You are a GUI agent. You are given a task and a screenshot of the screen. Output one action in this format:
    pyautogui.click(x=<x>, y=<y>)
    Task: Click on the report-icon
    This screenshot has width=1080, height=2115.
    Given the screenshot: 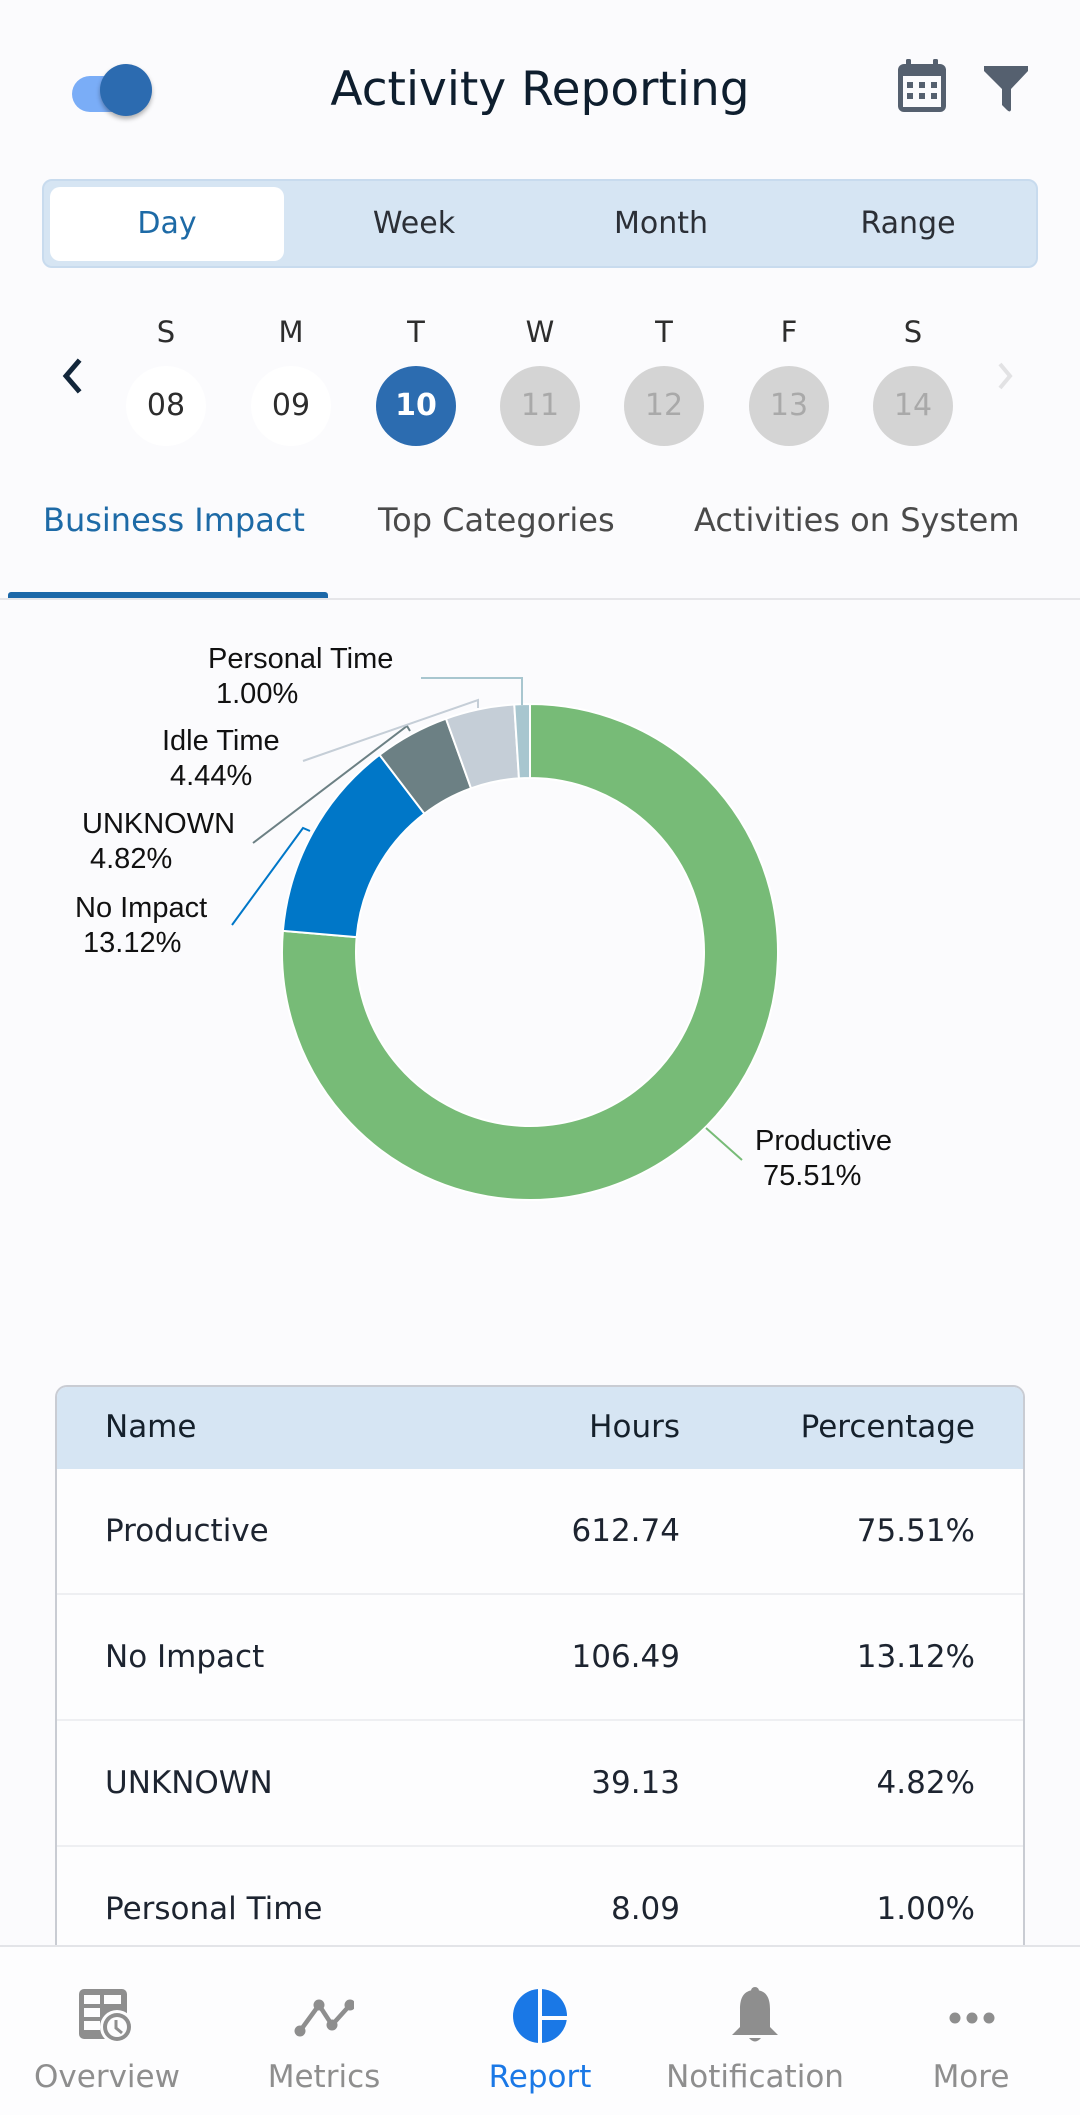 What is the action you would take?
    pyautogui.click(x=541, y=2016)
    